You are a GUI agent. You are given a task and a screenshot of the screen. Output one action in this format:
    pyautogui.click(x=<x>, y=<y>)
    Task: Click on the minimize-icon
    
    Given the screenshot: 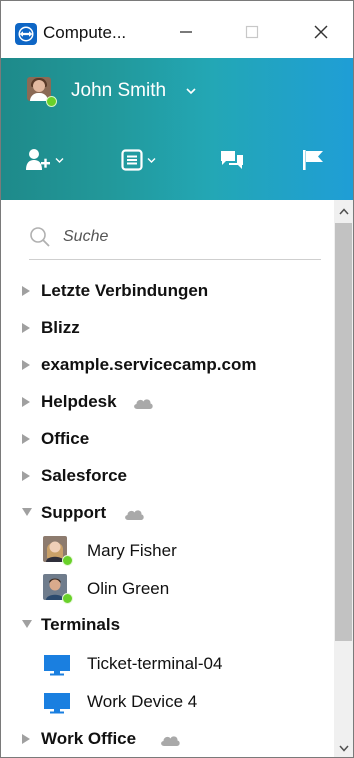 What is the action you would take?
    pyautogui.click(x=186, y=32)
    